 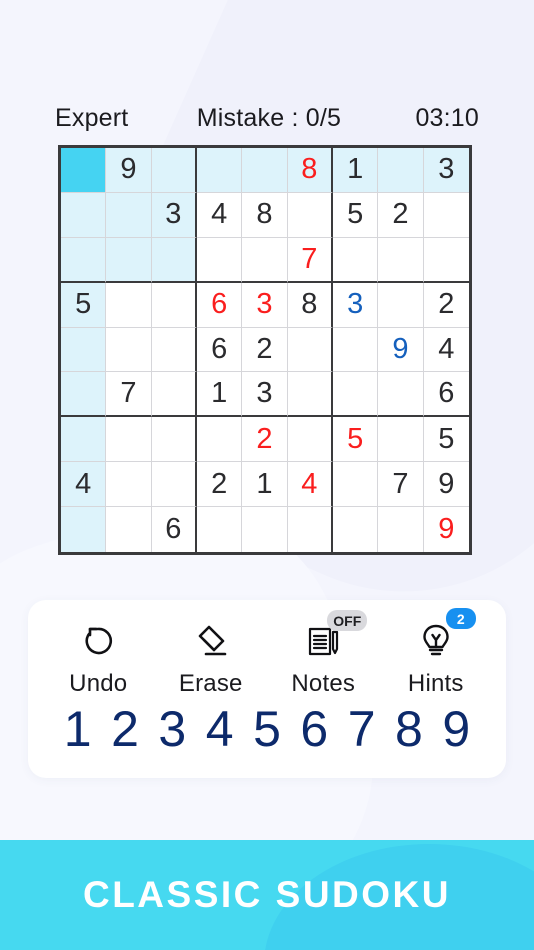 I want to click on board-cell-r4c4: 2, so click(x=265, y=350).